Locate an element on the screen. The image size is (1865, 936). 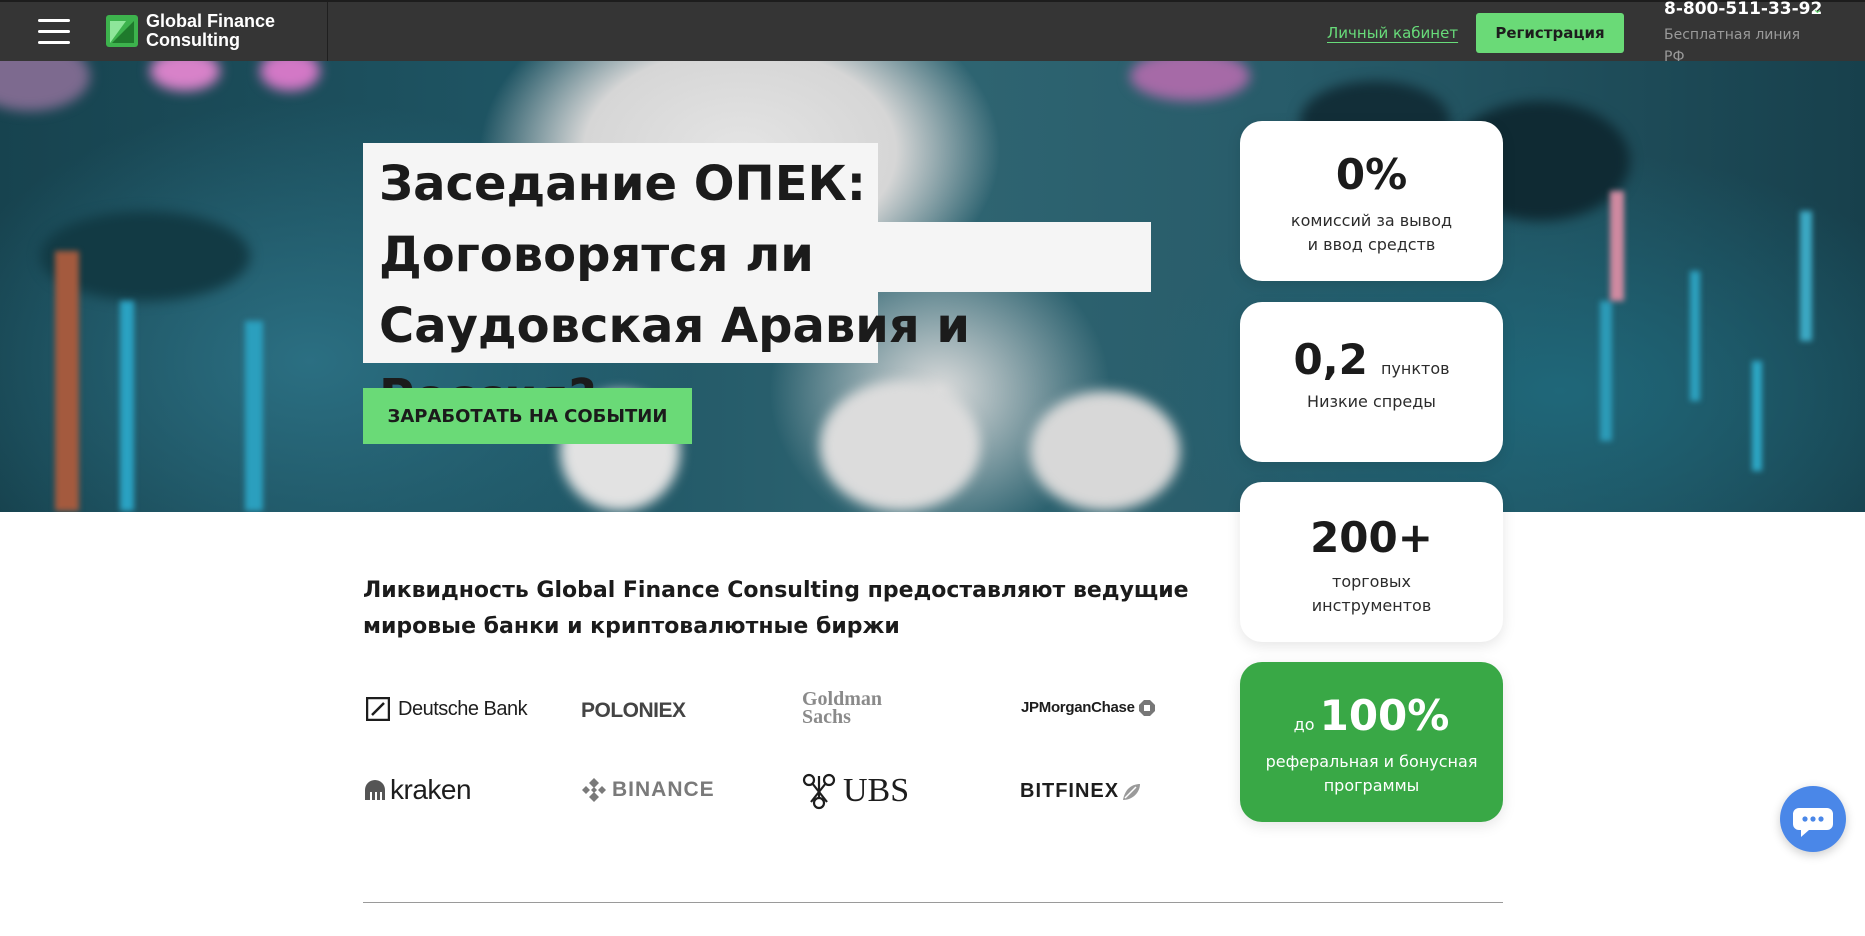
bitfinex-name: BITFINEX is located at coordinates (1070, 791).